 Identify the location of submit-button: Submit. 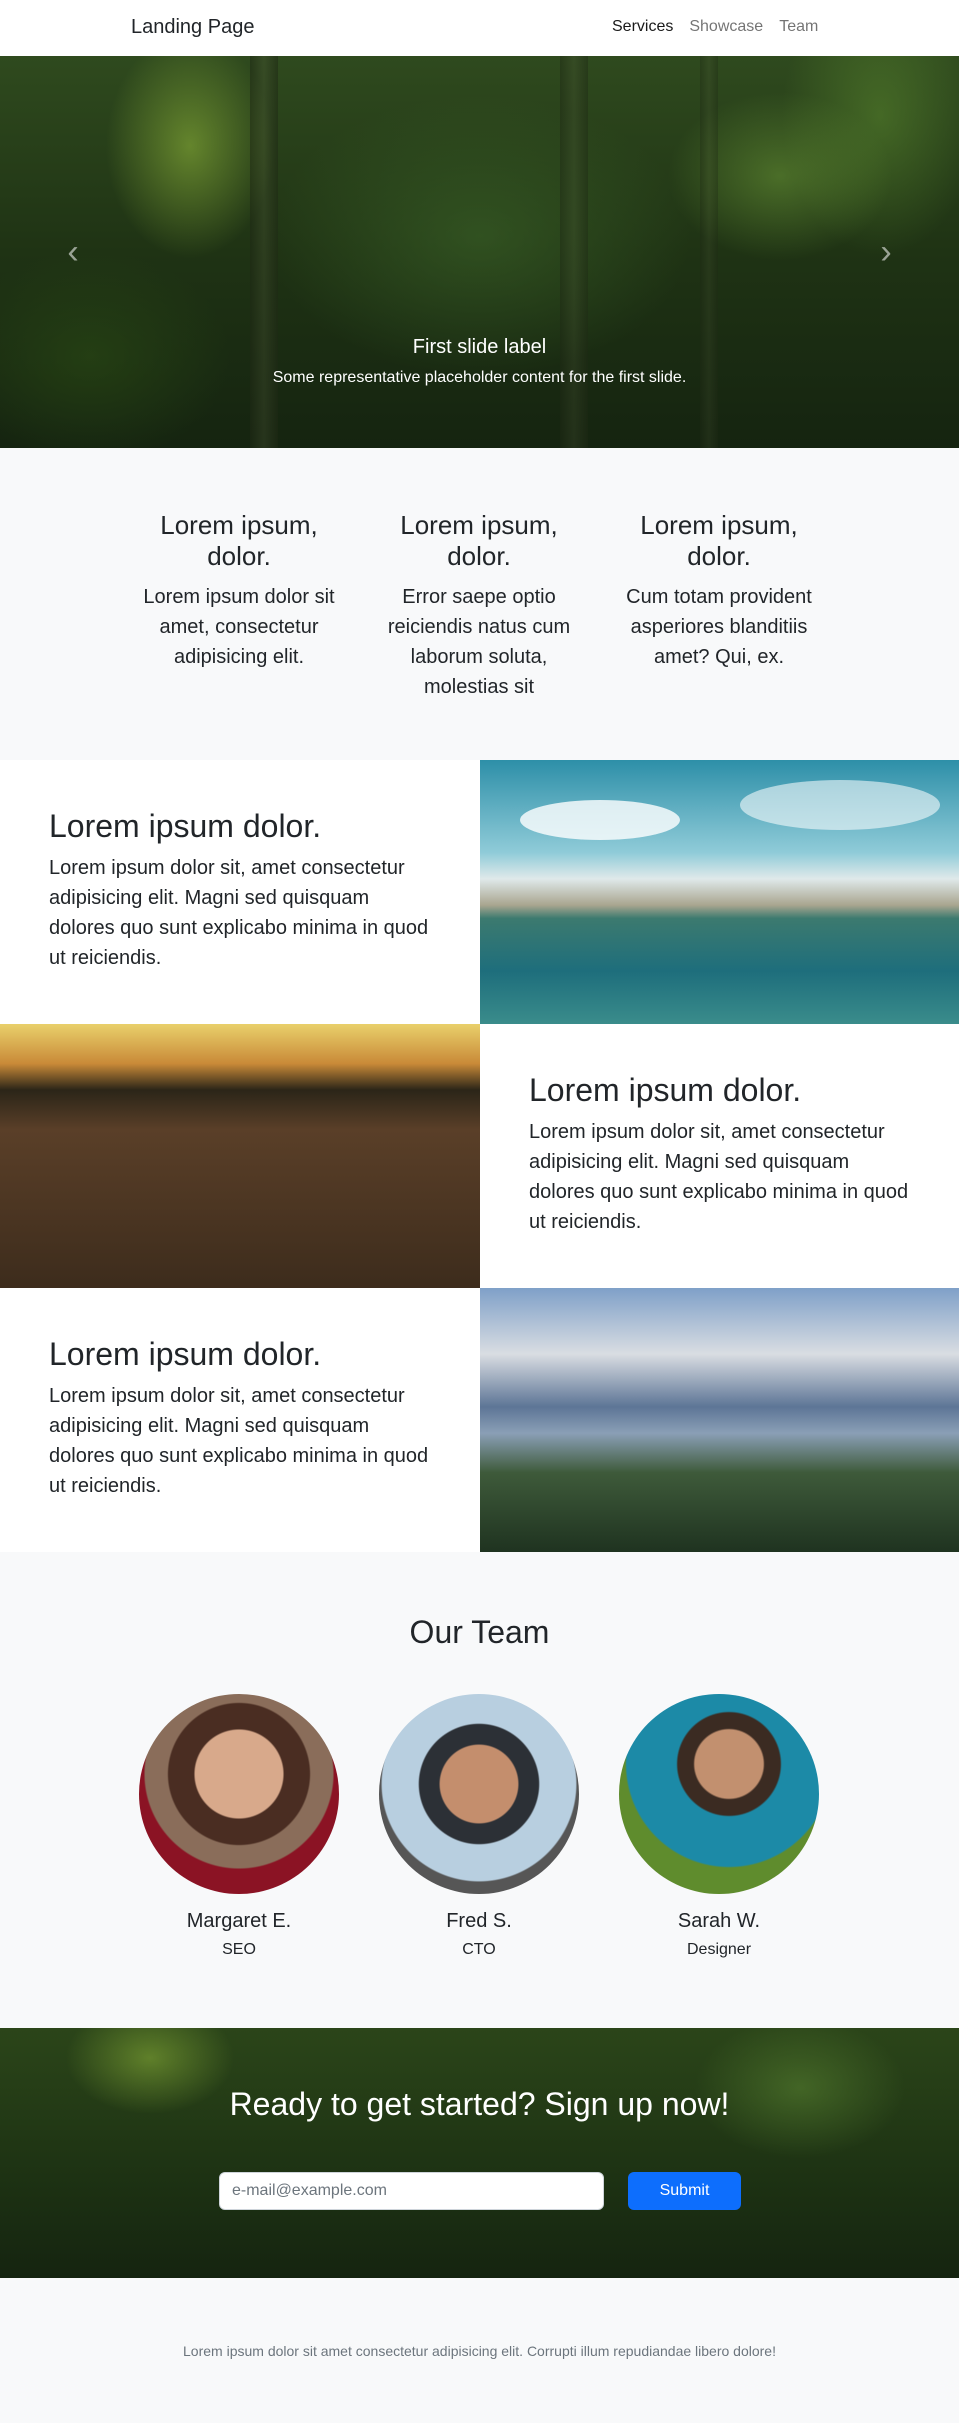
(684, 2191).